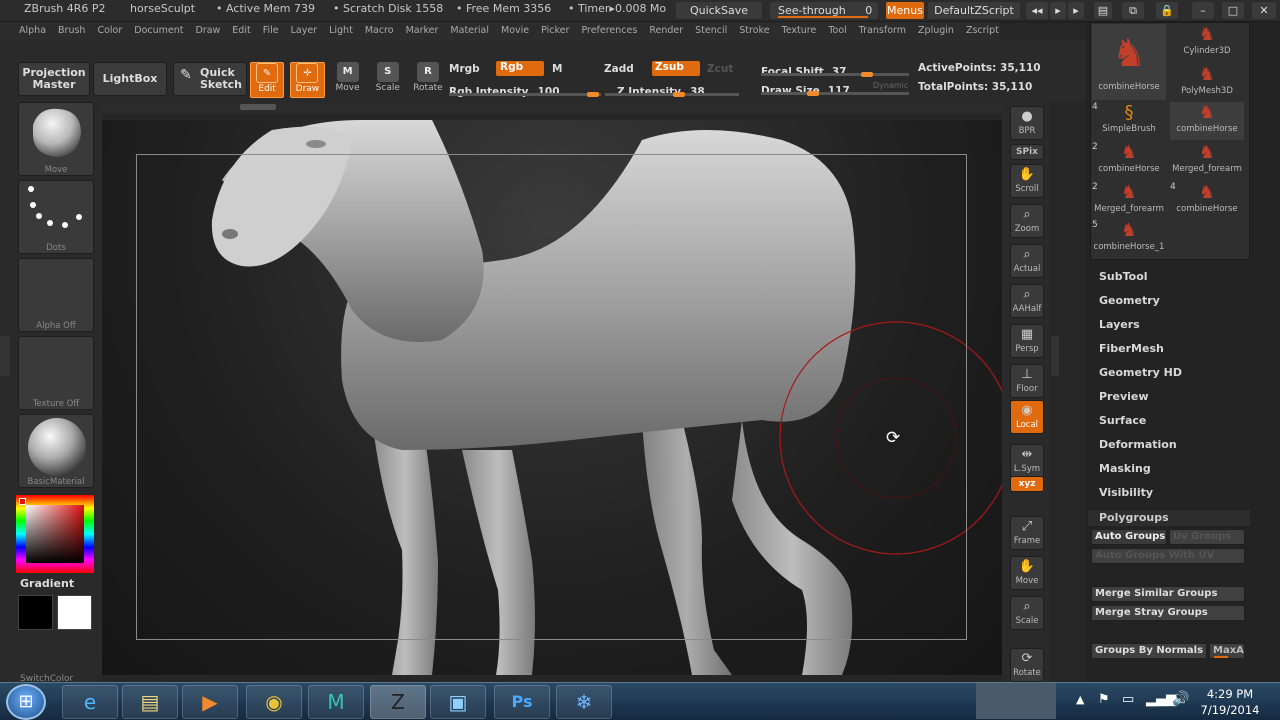  What do you see at coordinates (557, 69) in the screenshot?
I see `m-button: M` at bounding box center [557, 69].